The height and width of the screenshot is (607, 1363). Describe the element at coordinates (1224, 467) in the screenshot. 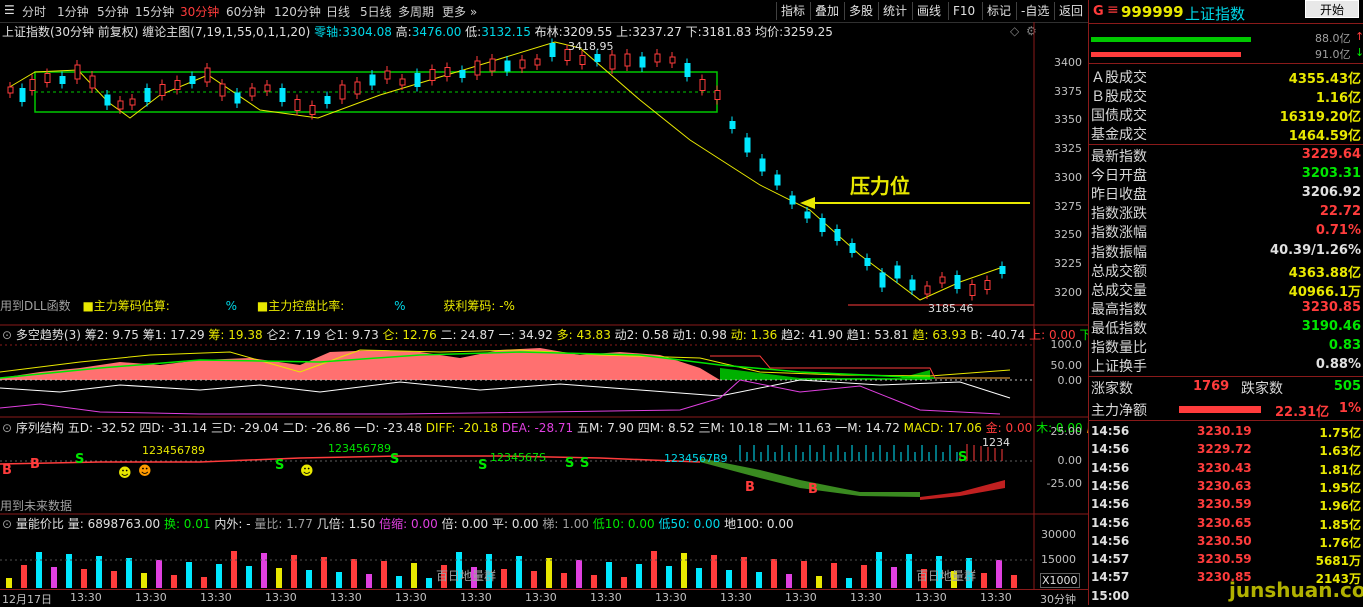

I see `tick-price: 3230.43` at that location.